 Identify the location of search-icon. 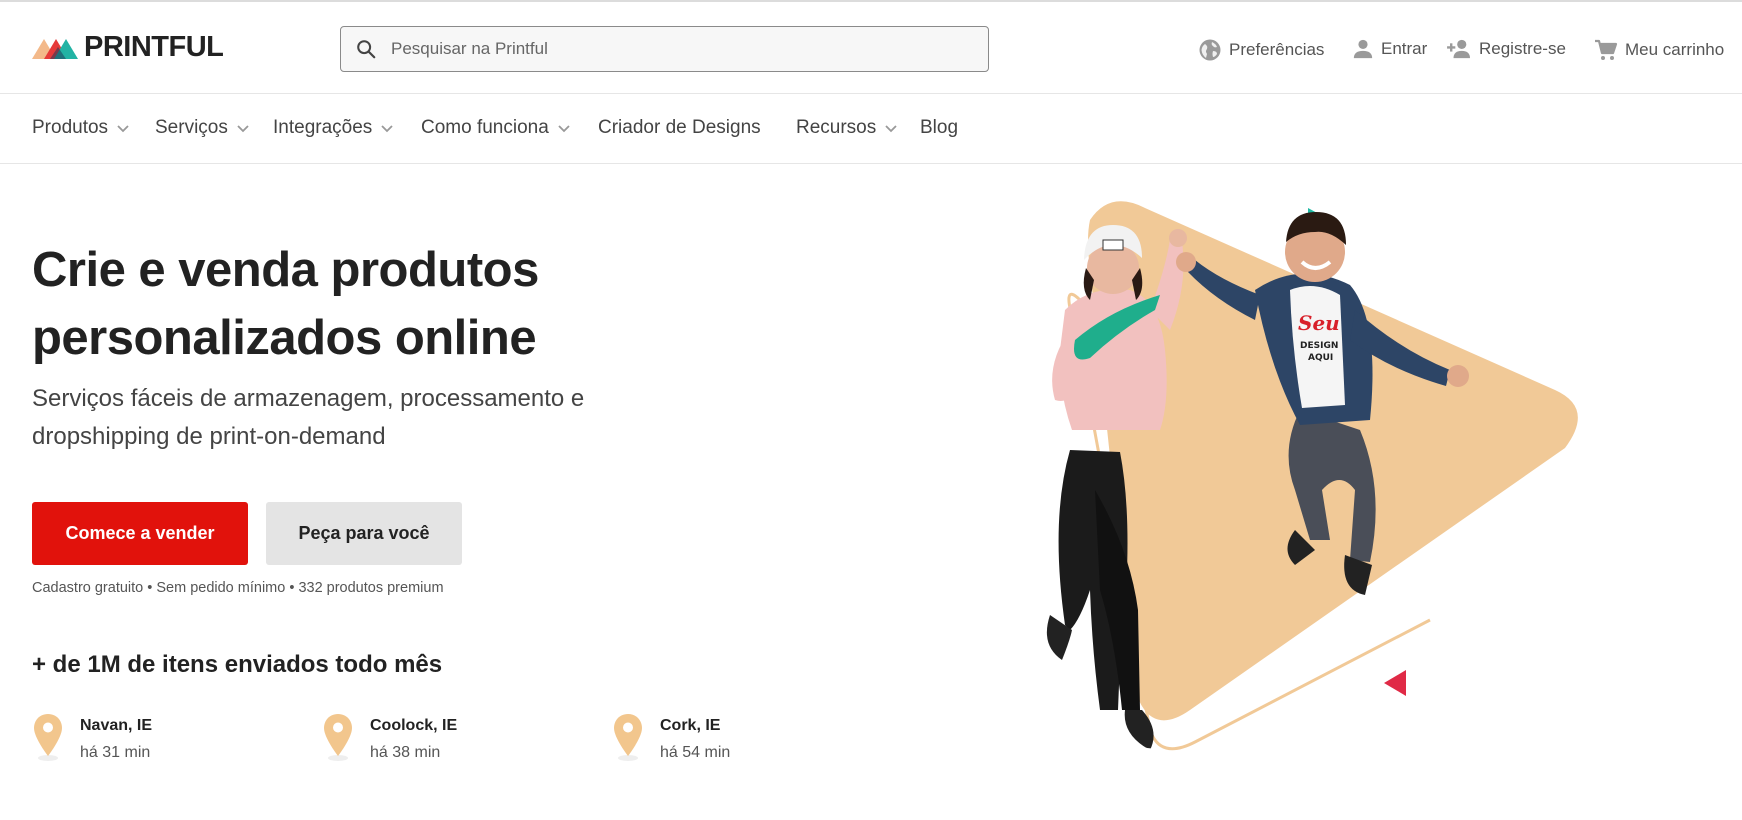
(366, 49).